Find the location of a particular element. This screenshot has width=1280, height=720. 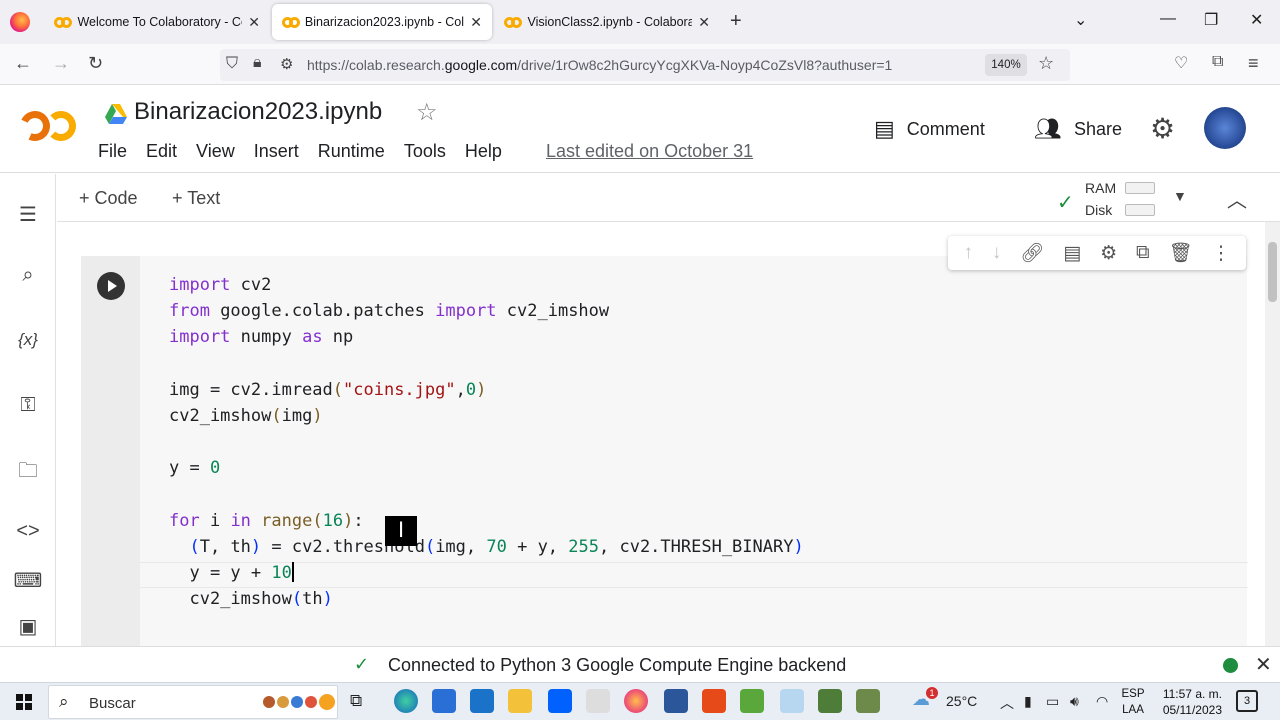

command-palette-icon: ⌨ is located at coordinates (28, 580).